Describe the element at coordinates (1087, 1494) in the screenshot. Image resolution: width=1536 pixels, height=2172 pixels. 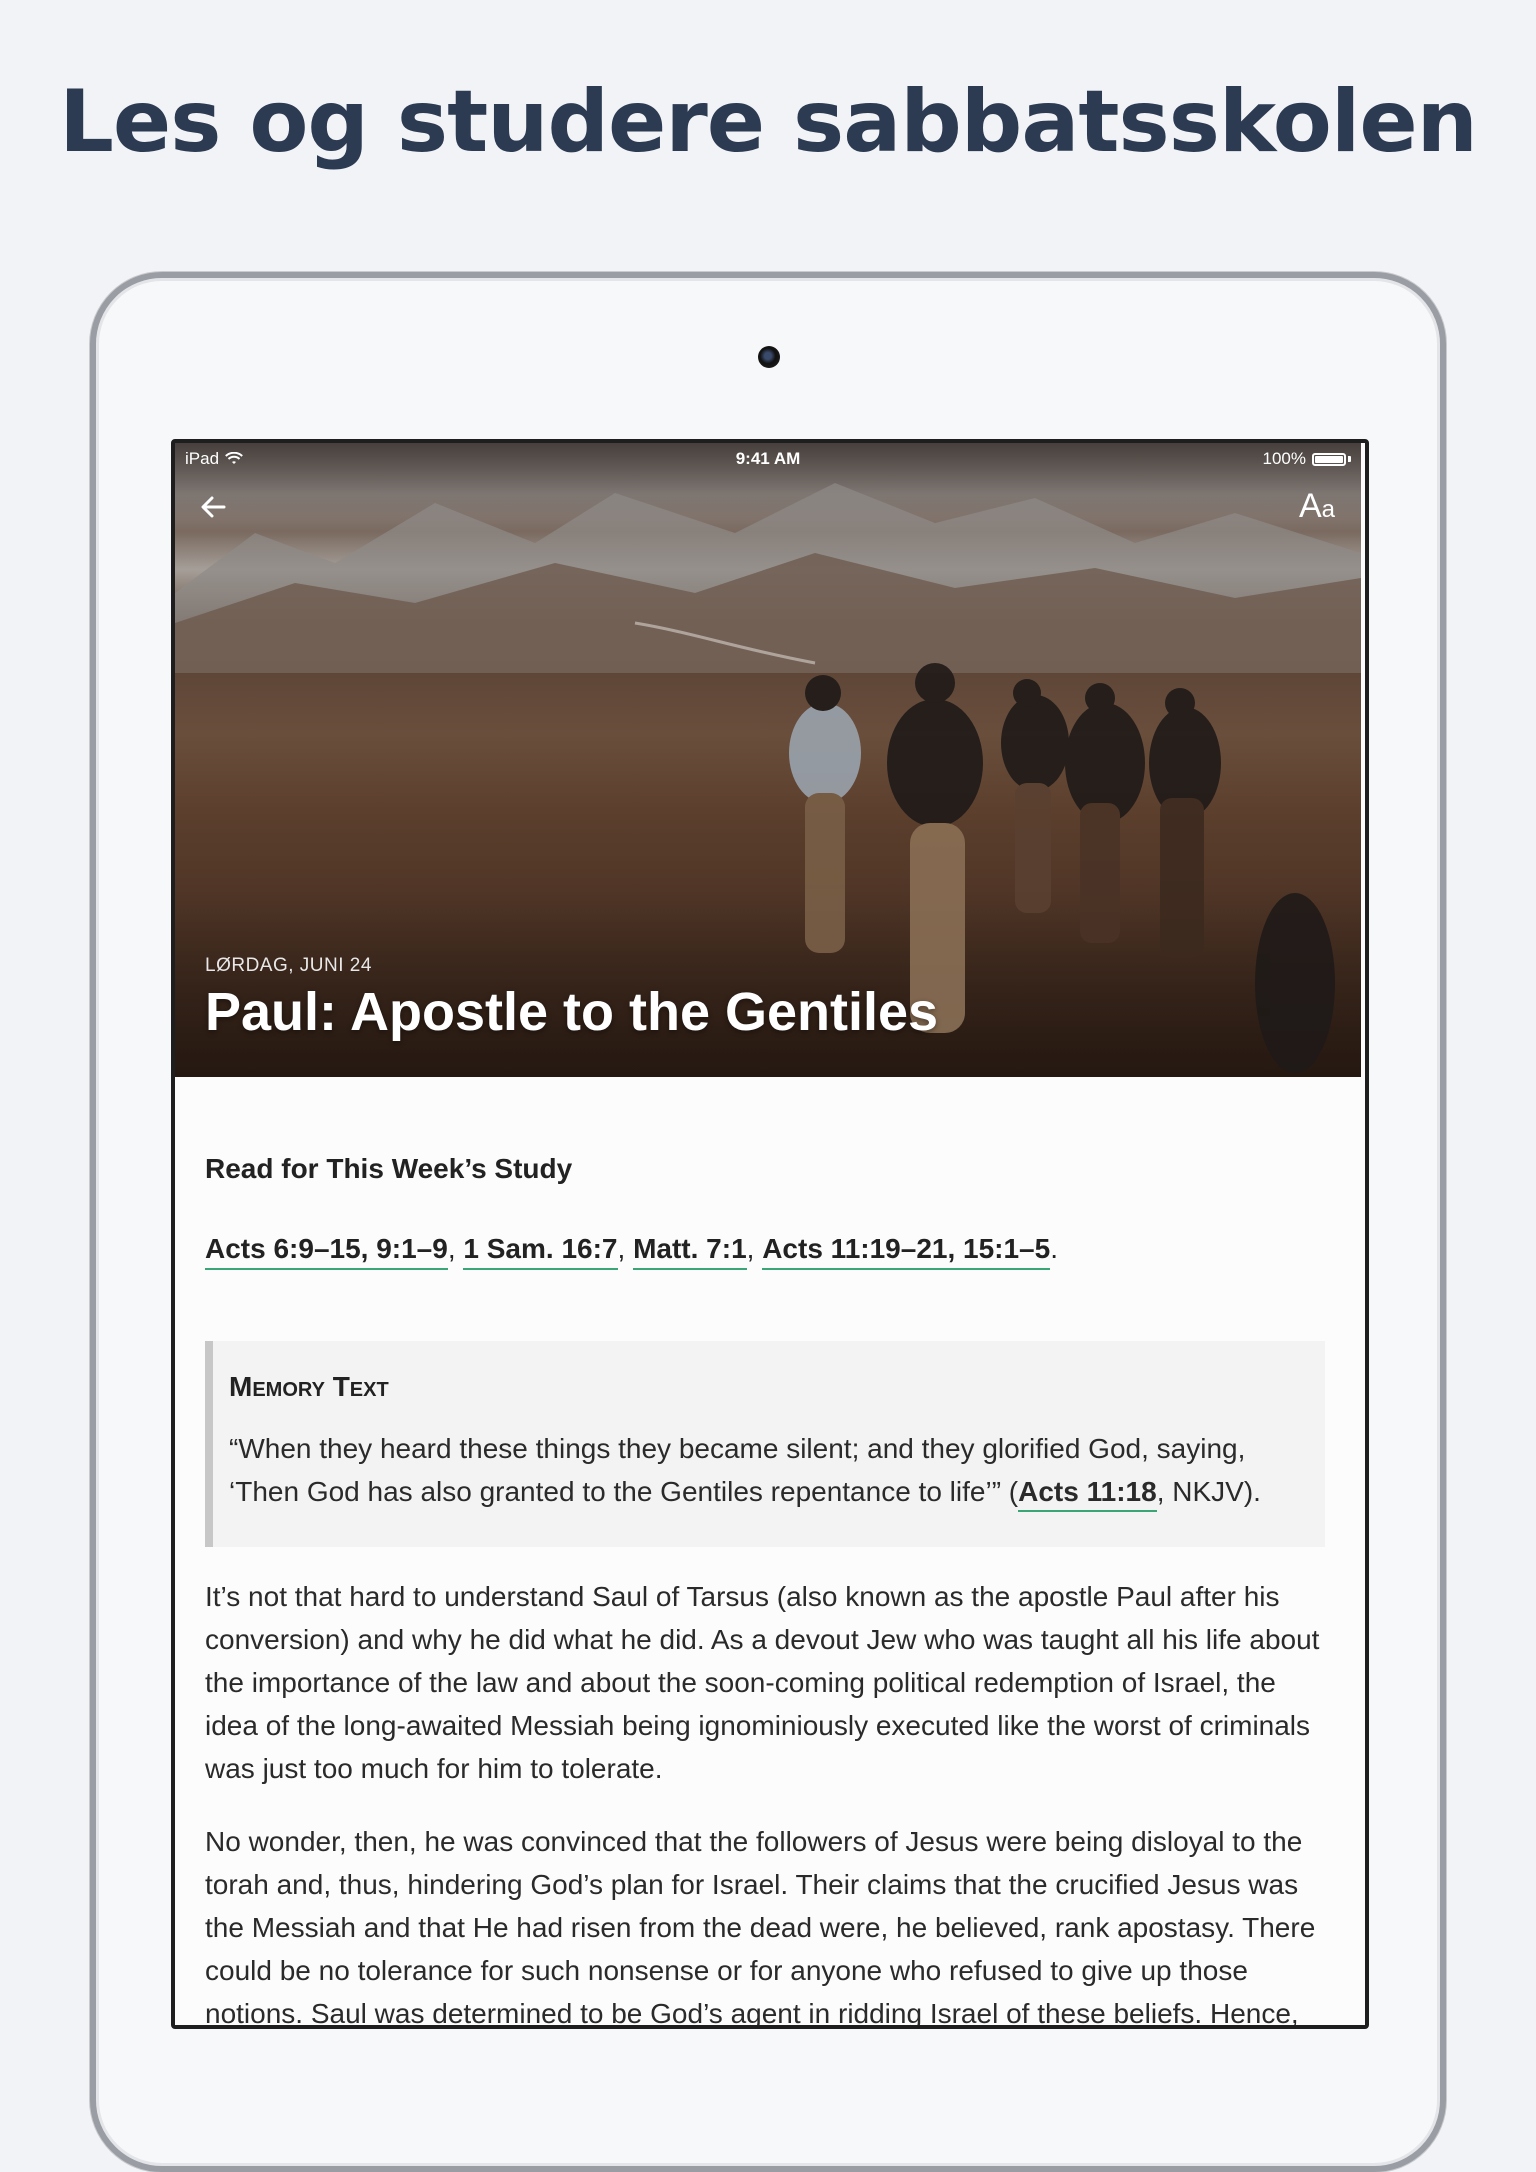
I see `bible-reference-link: Acts 11:18` at that location.